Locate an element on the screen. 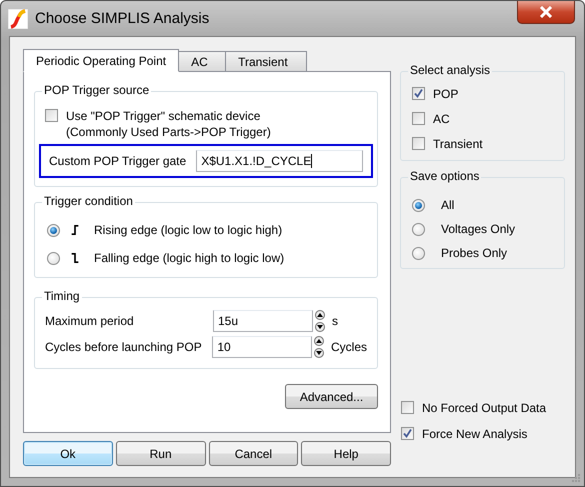 Image resolution: width=585 pixels, height=487 pixels. group-title: Trigger condition is located at coordinates (88, 201).